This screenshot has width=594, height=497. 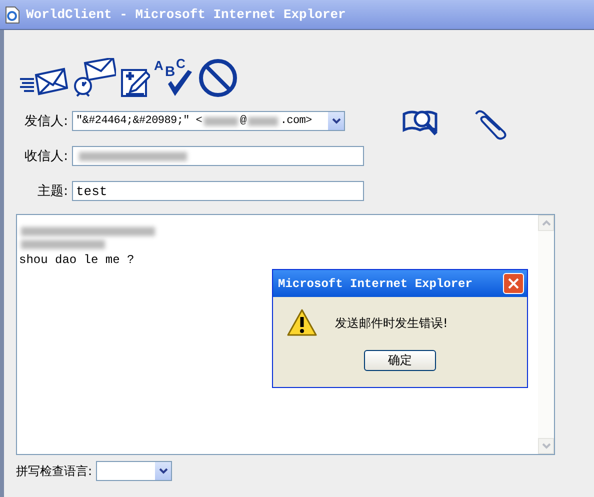 I want to click on close-icon, so click(x=513, y=283).